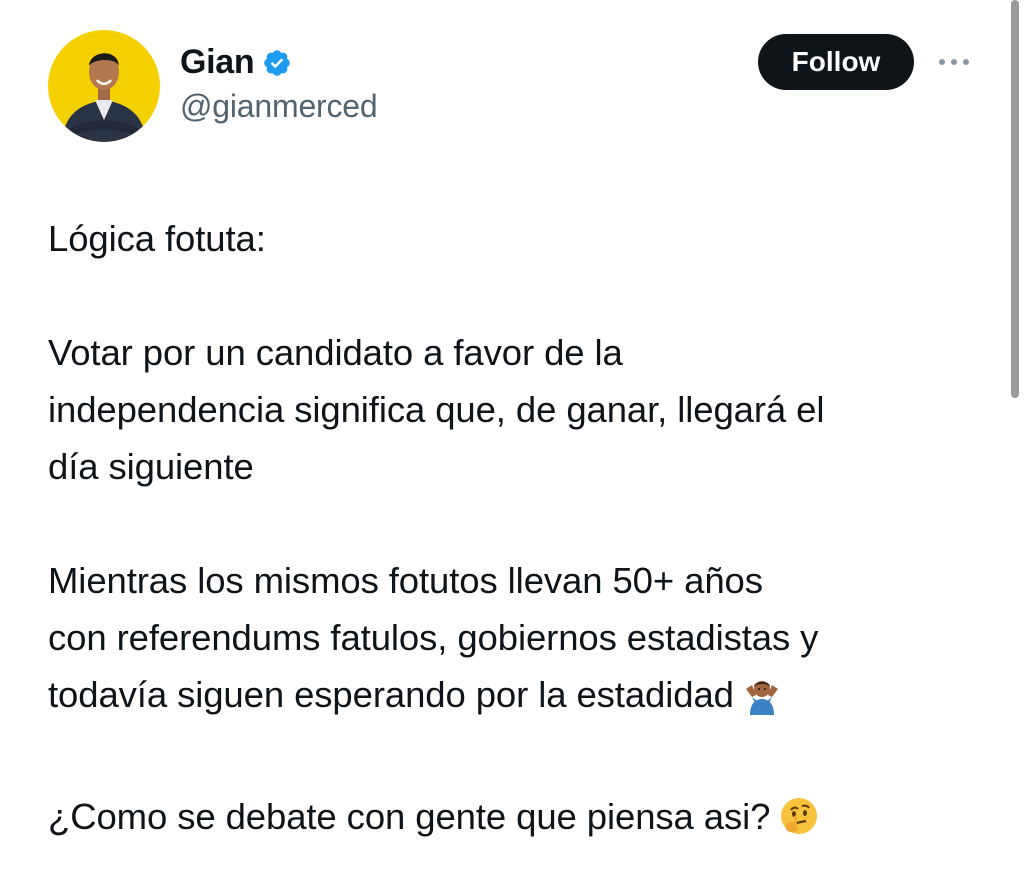 Image resolution: width=1024 pixels, height=876 pixels. I want to click on tweet-line: Votar por un candidato a favor de la, so click(335, 352).